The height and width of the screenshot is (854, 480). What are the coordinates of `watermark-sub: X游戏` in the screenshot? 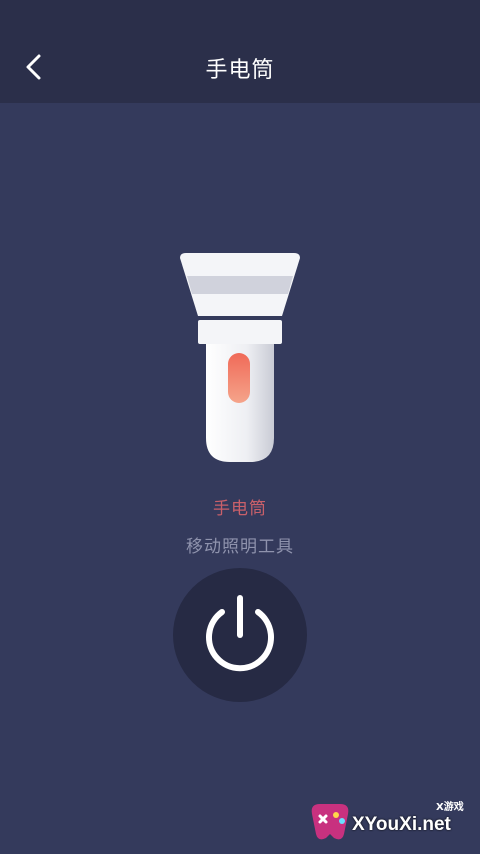 It's located at (450, 807).